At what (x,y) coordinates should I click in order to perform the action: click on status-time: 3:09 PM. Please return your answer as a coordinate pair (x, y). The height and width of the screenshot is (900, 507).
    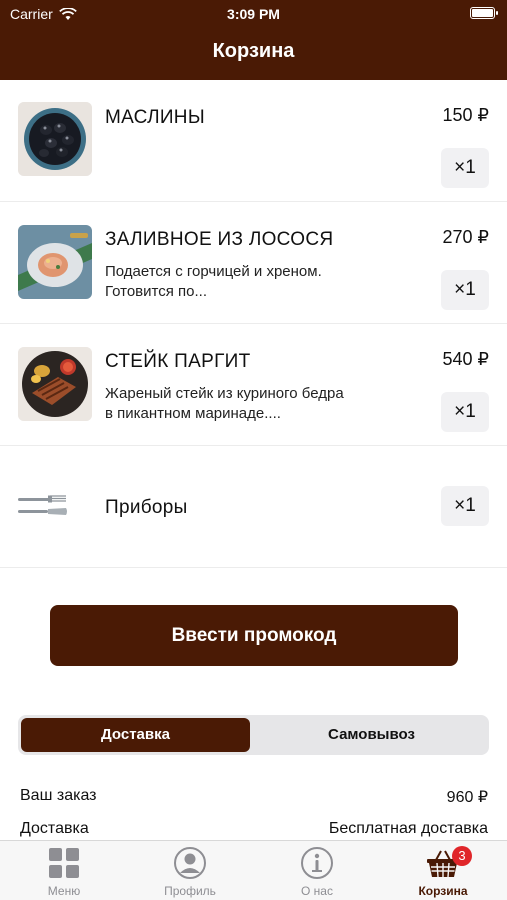
    Looking at the image, I should click on (253, 14).